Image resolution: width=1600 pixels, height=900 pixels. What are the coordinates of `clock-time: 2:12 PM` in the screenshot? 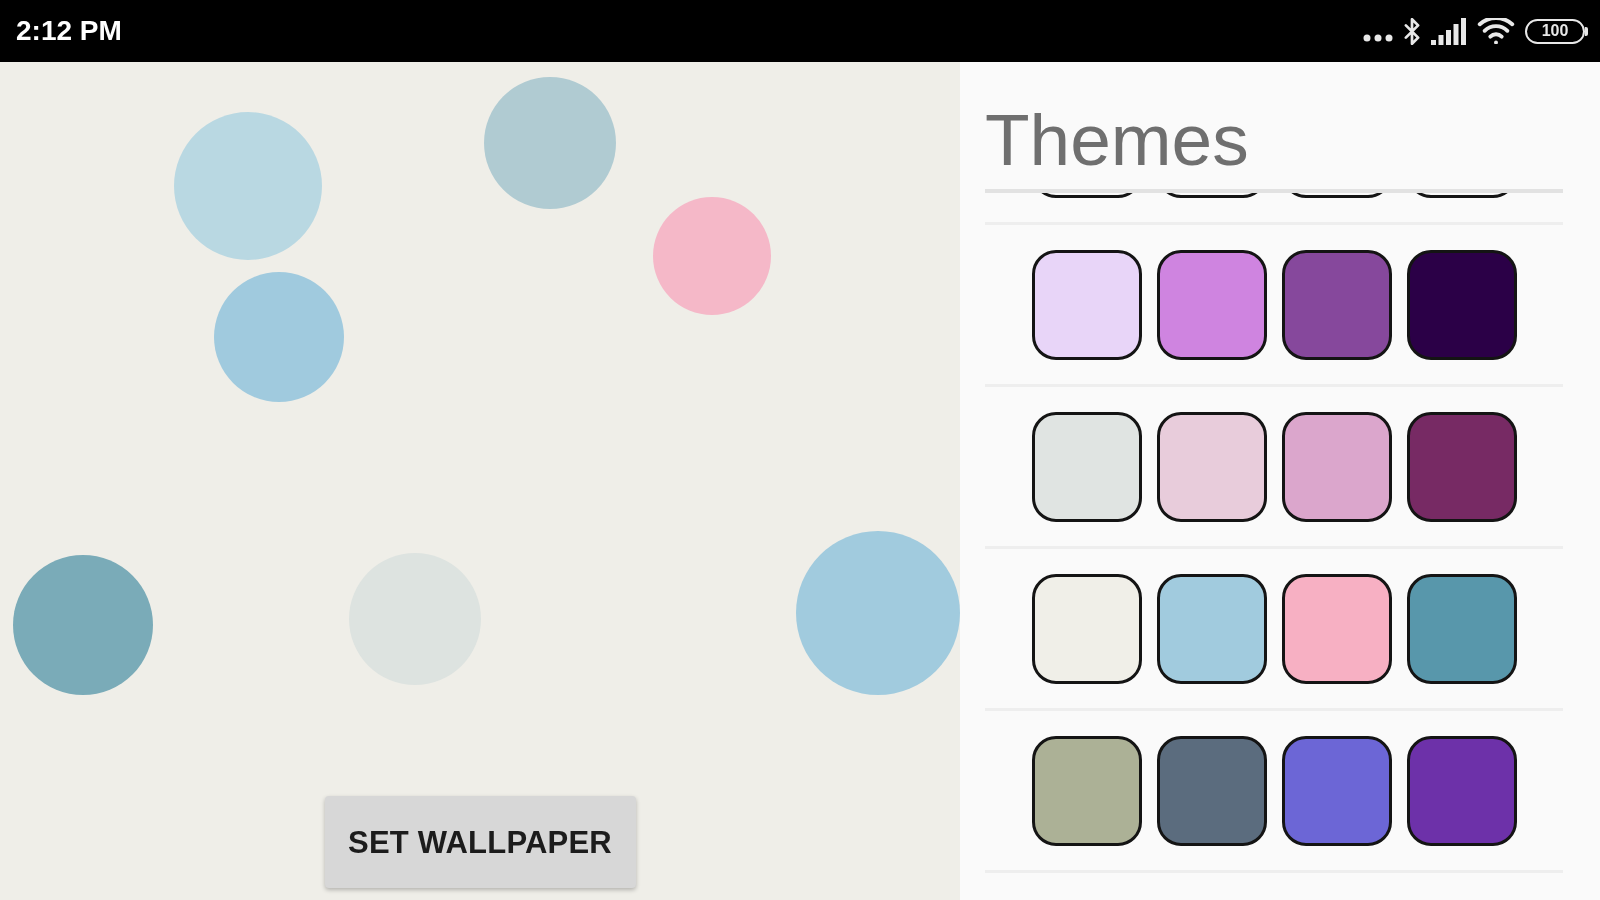 It's located at (69, 31).